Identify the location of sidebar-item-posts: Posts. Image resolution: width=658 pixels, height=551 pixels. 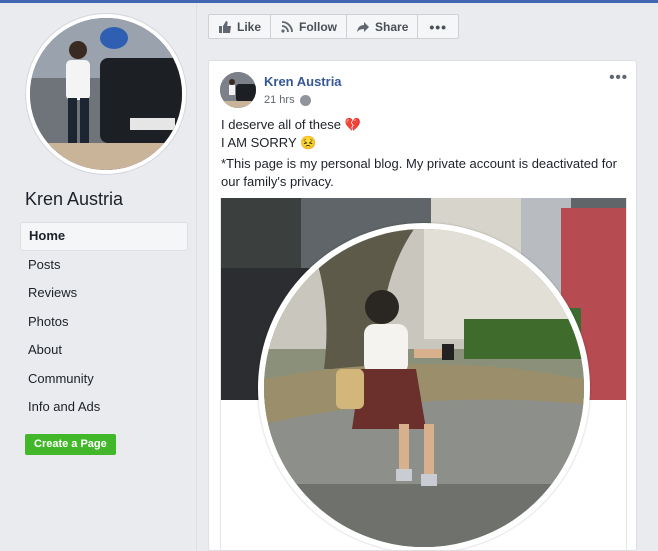
(104, 265).